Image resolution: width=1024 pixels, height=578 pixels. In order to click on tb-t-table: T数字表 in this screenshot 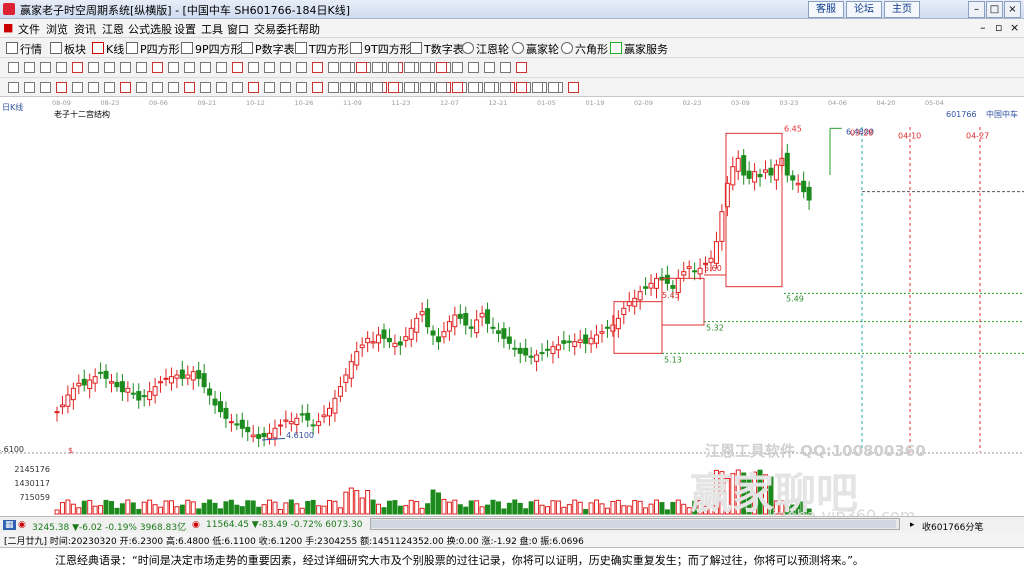, I will do `click(437, 49)`.